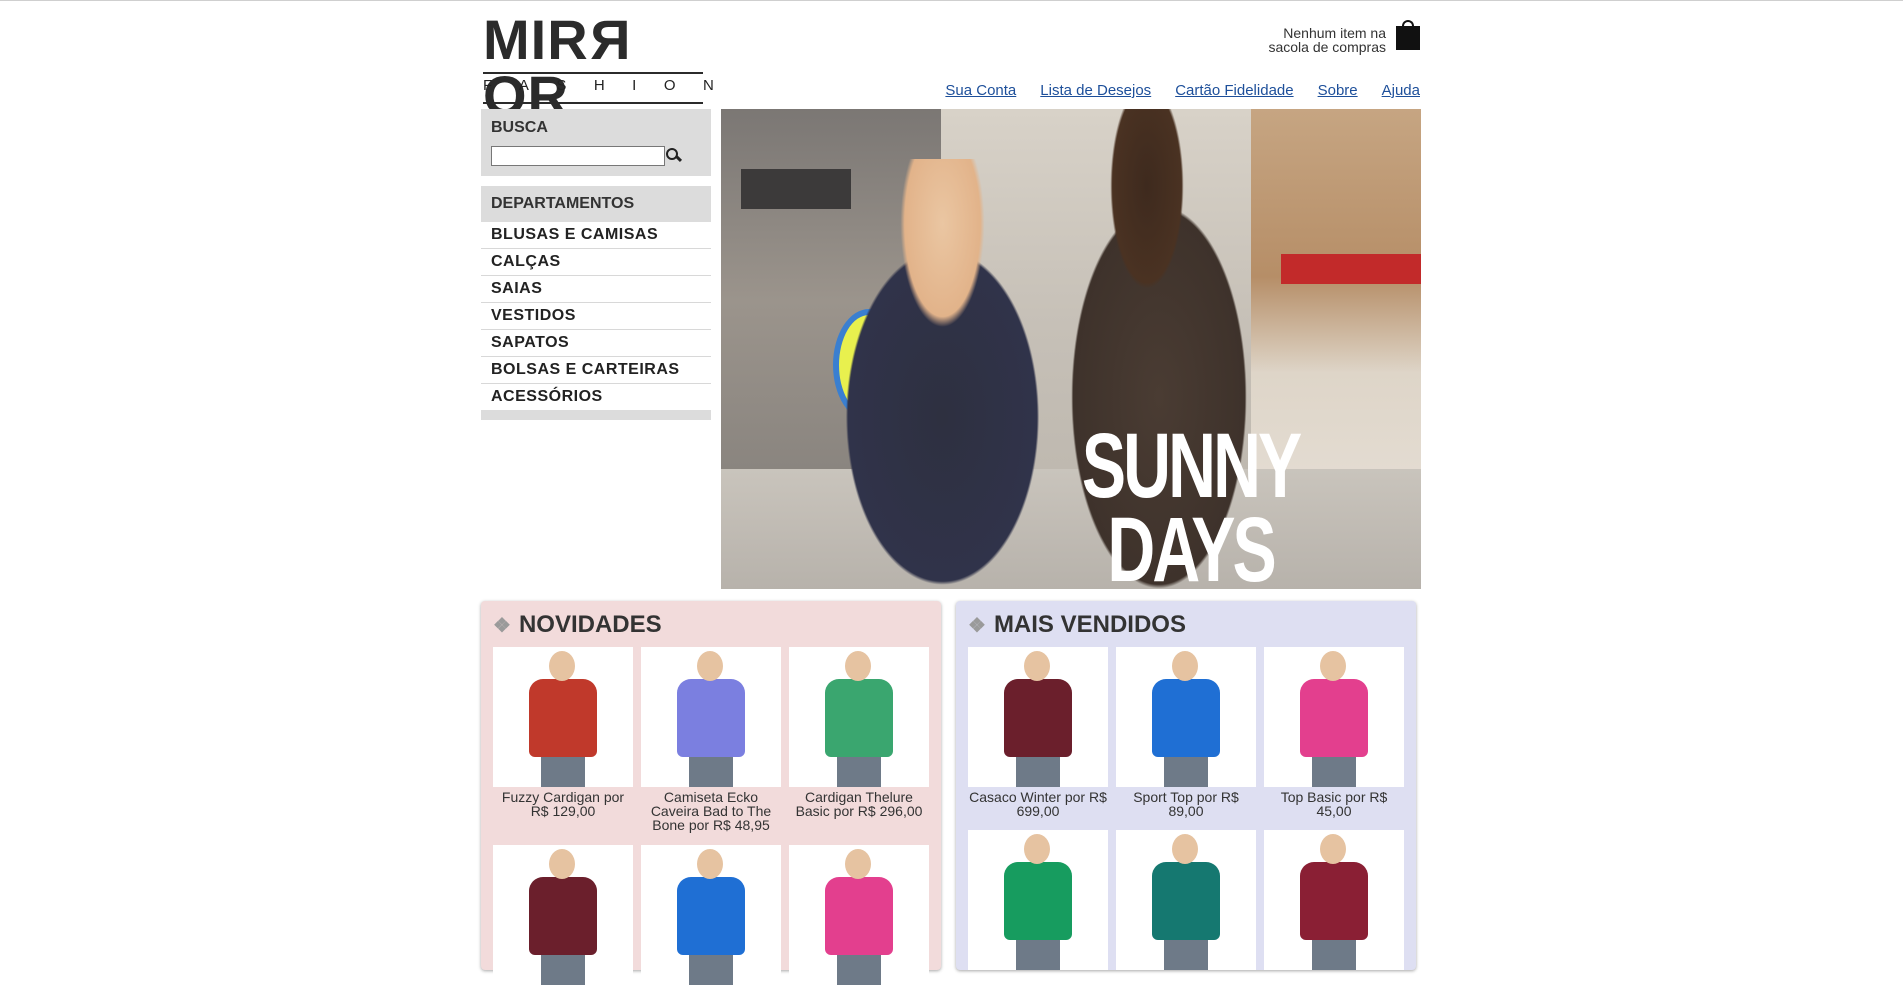 This screenshot has width=1903, height=985. I want to click on banner-shop-band, so click(1351, 269).